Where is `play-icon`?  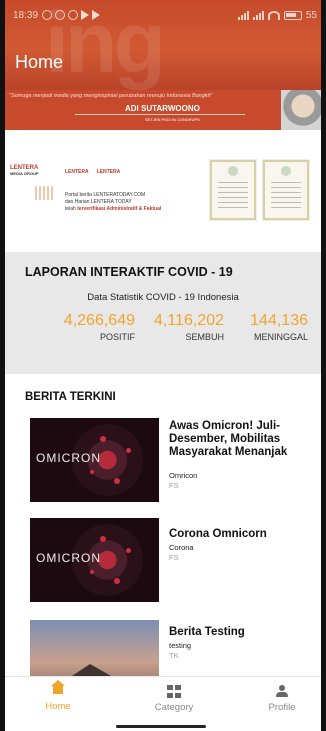
play-icon is located at coordinates (85, 15).